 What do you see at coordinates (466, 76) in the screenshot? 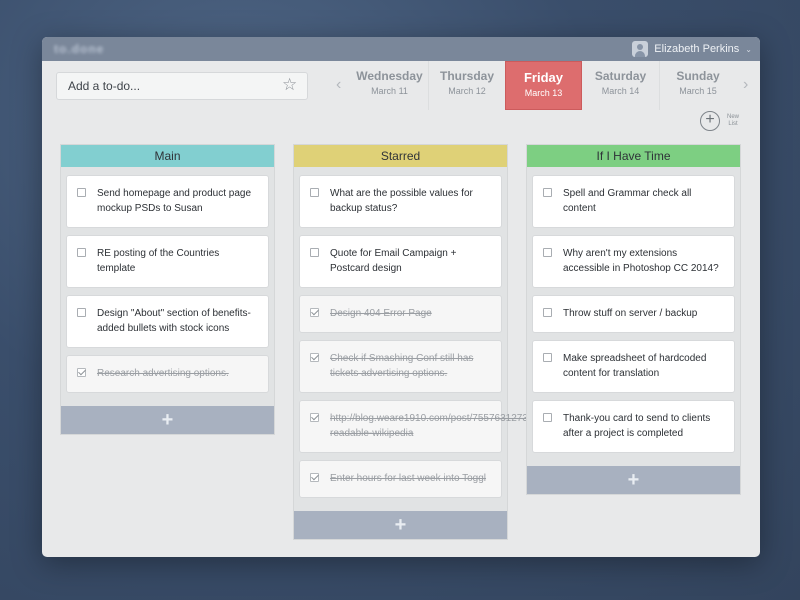
I see `day-name: Thursday` at bounding box center [466, 76].